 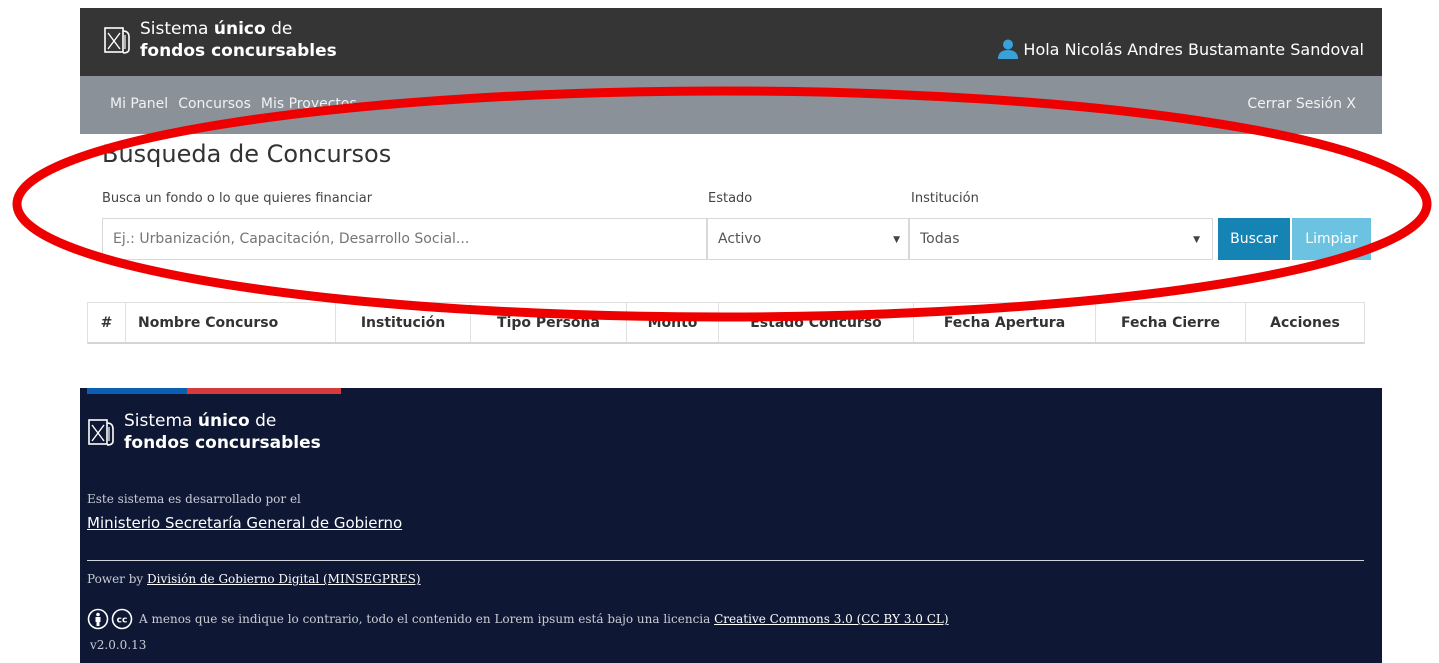 What do you see at coordinates (740, 239) in the screenshot?
I see `estado-selected: Activo` at bounding box center [740, 239].